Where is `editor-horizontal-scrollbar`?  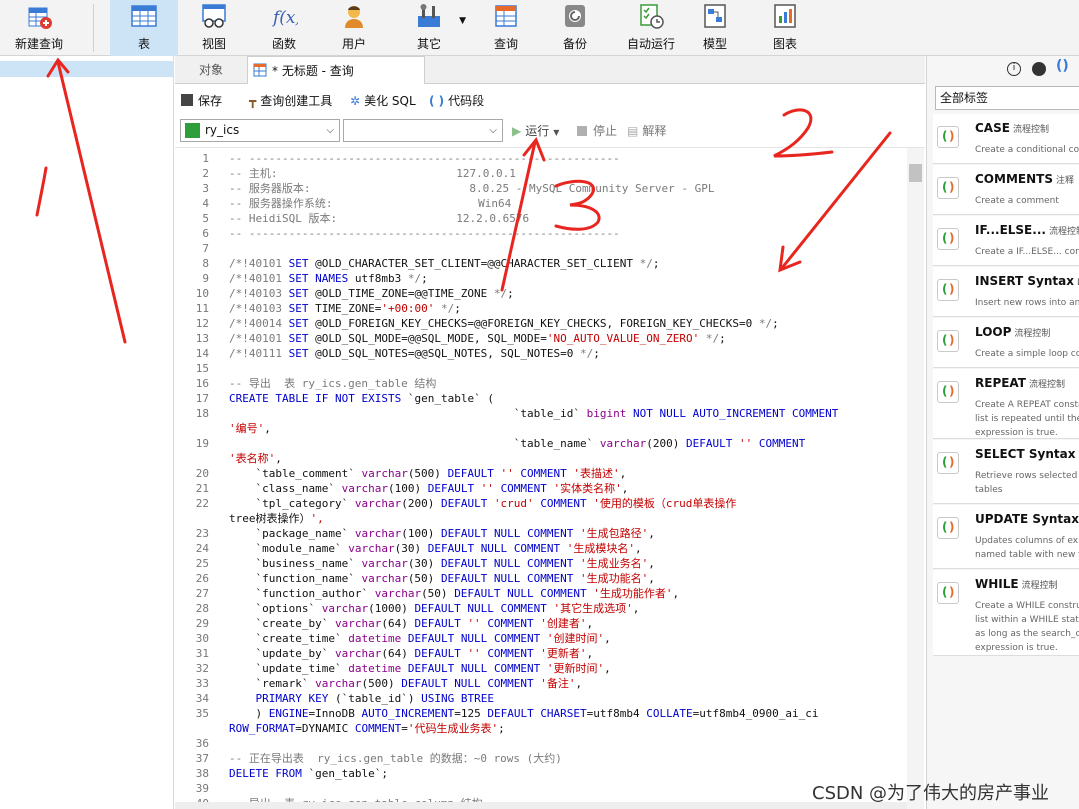
editor-horizontal-scrollbar is located at coordinates (541, 805).